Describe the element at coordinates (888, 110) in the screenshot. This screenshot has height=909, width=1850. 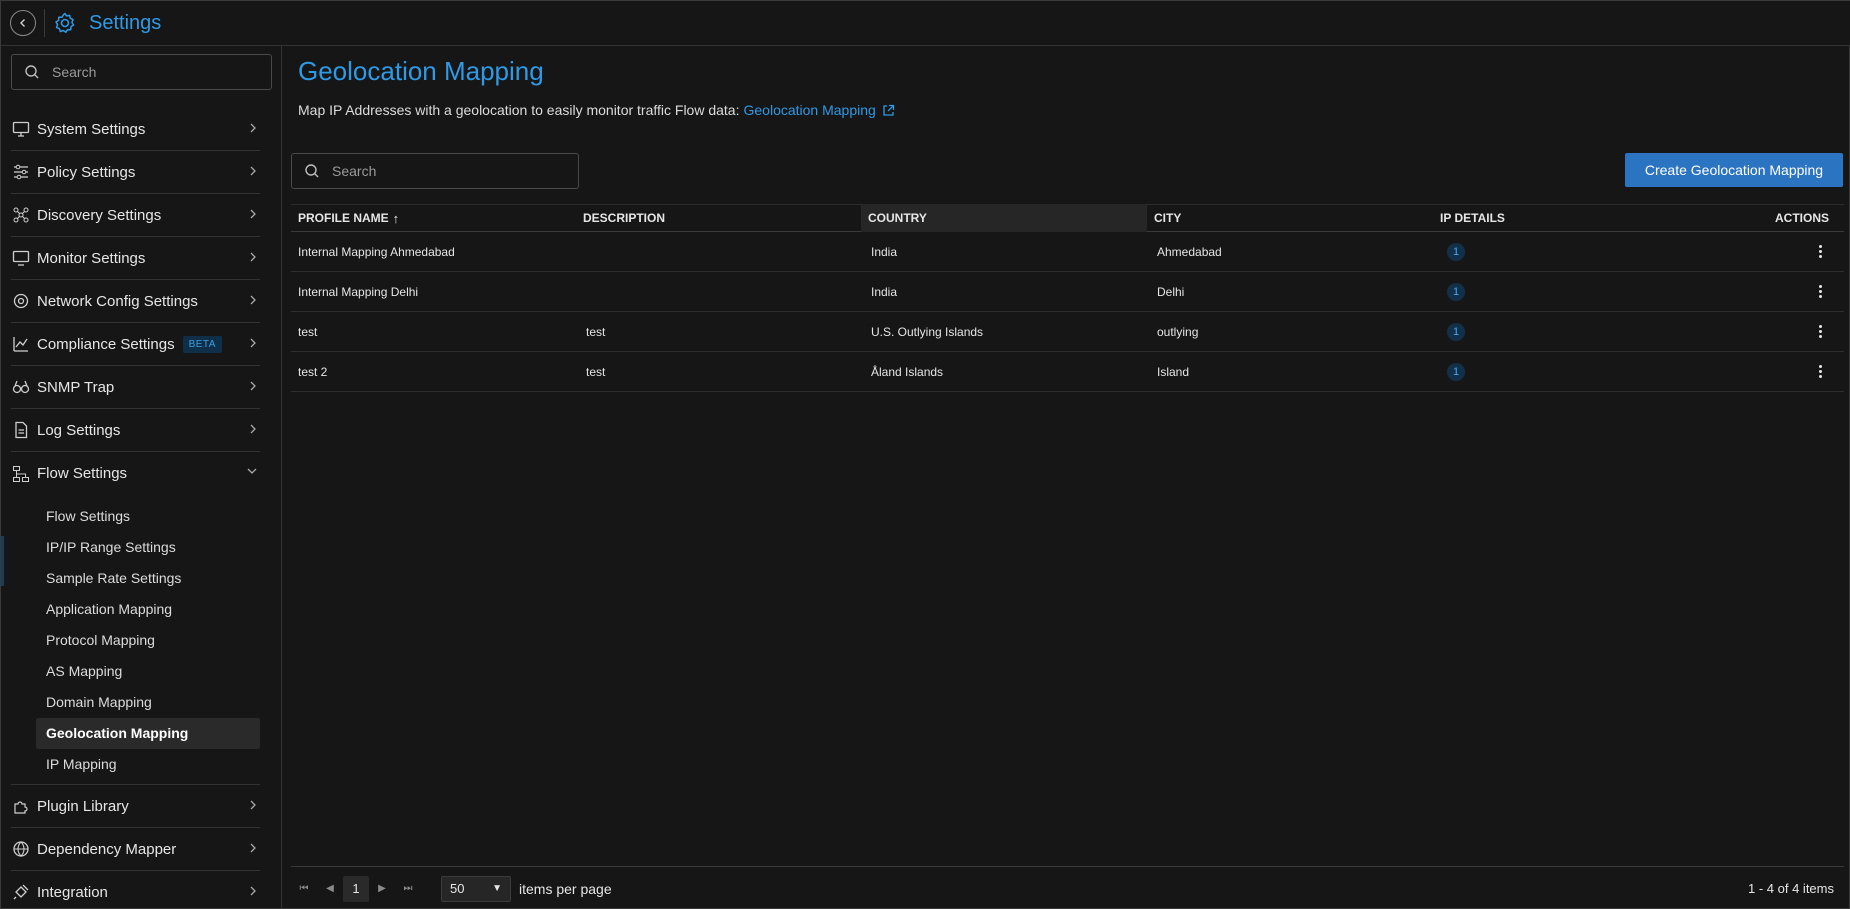
I see `external-link-icon` at that location.